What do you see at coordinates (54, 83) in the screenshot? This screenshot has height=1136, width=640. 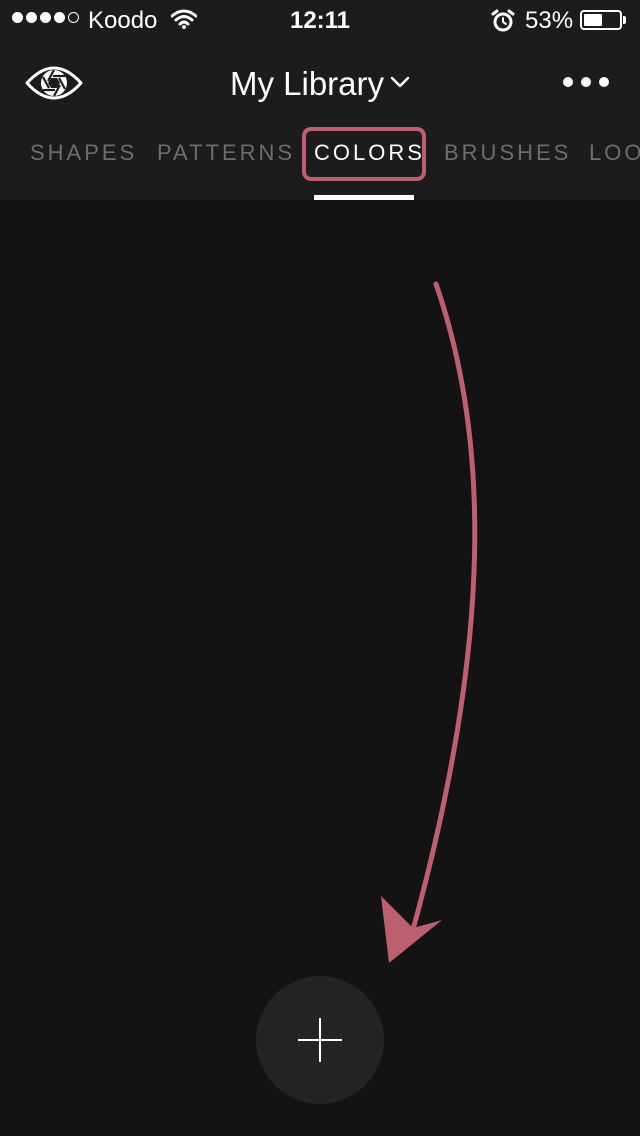 I see `aperture-eye-icon` at bounding box center [54, 83].